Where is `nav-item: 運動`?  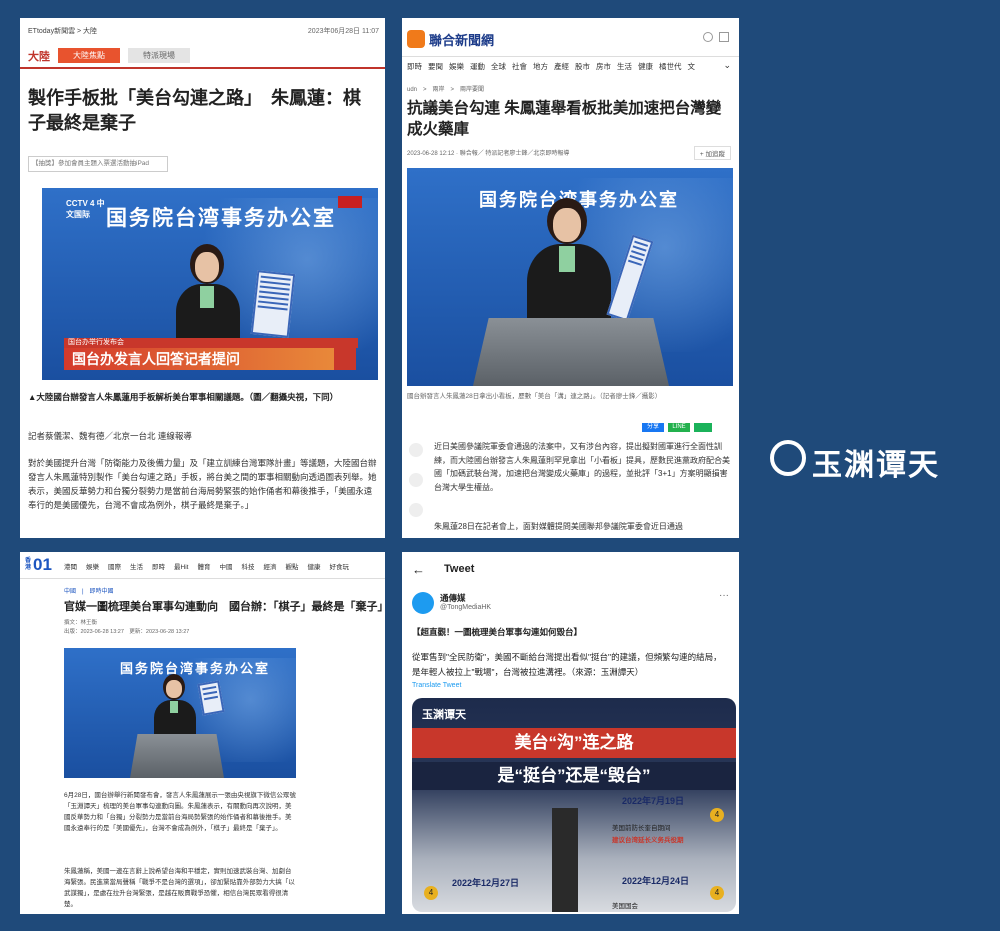 nav-item: 運動 is located at coordinates (477, 66).